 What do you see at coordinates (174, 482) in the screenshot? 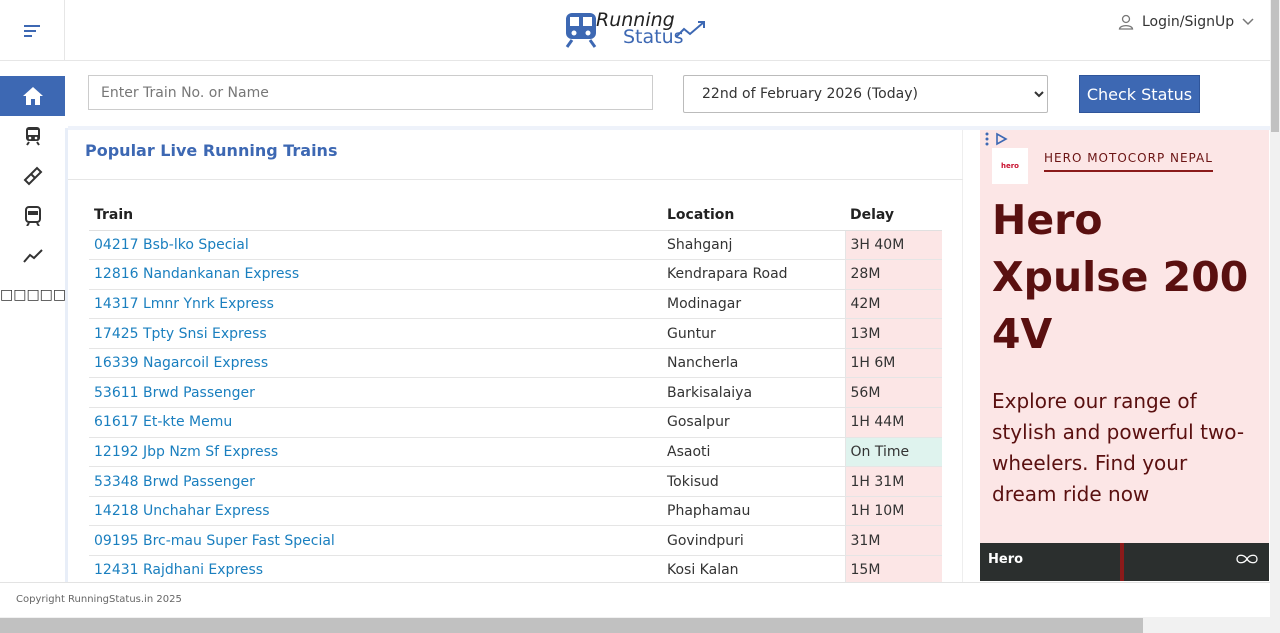
I see `train-link: 53348 Brwd Passenger` at bounding box center [174, 482].